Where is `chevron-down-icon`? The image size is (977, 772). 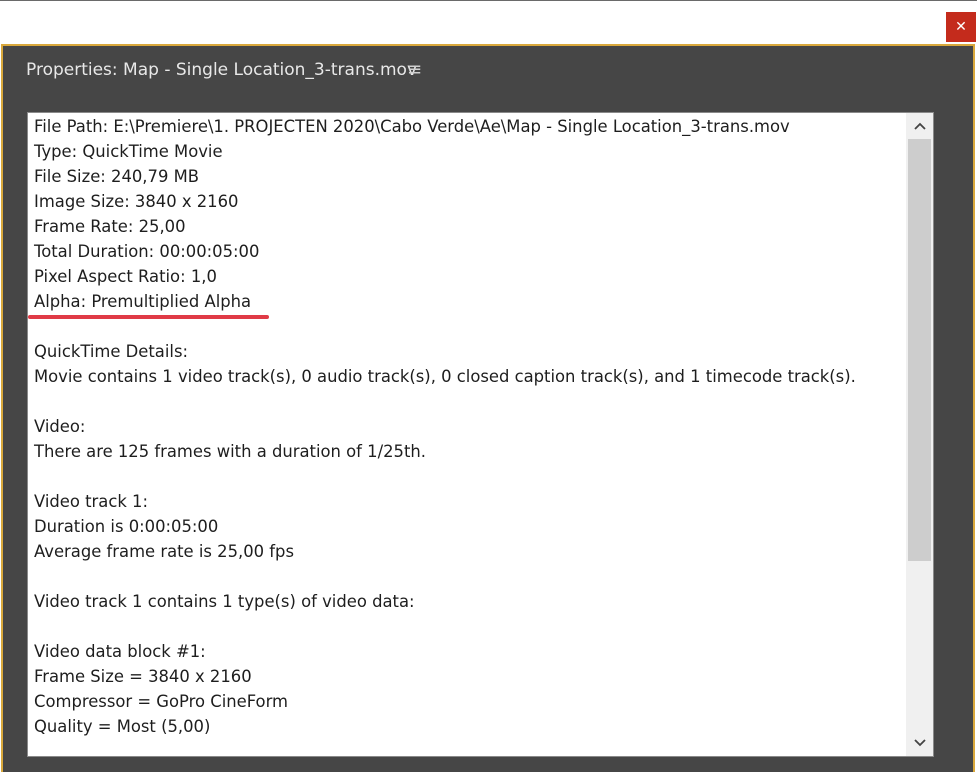 chevron-down-icon is located at coordinates (919, 743).